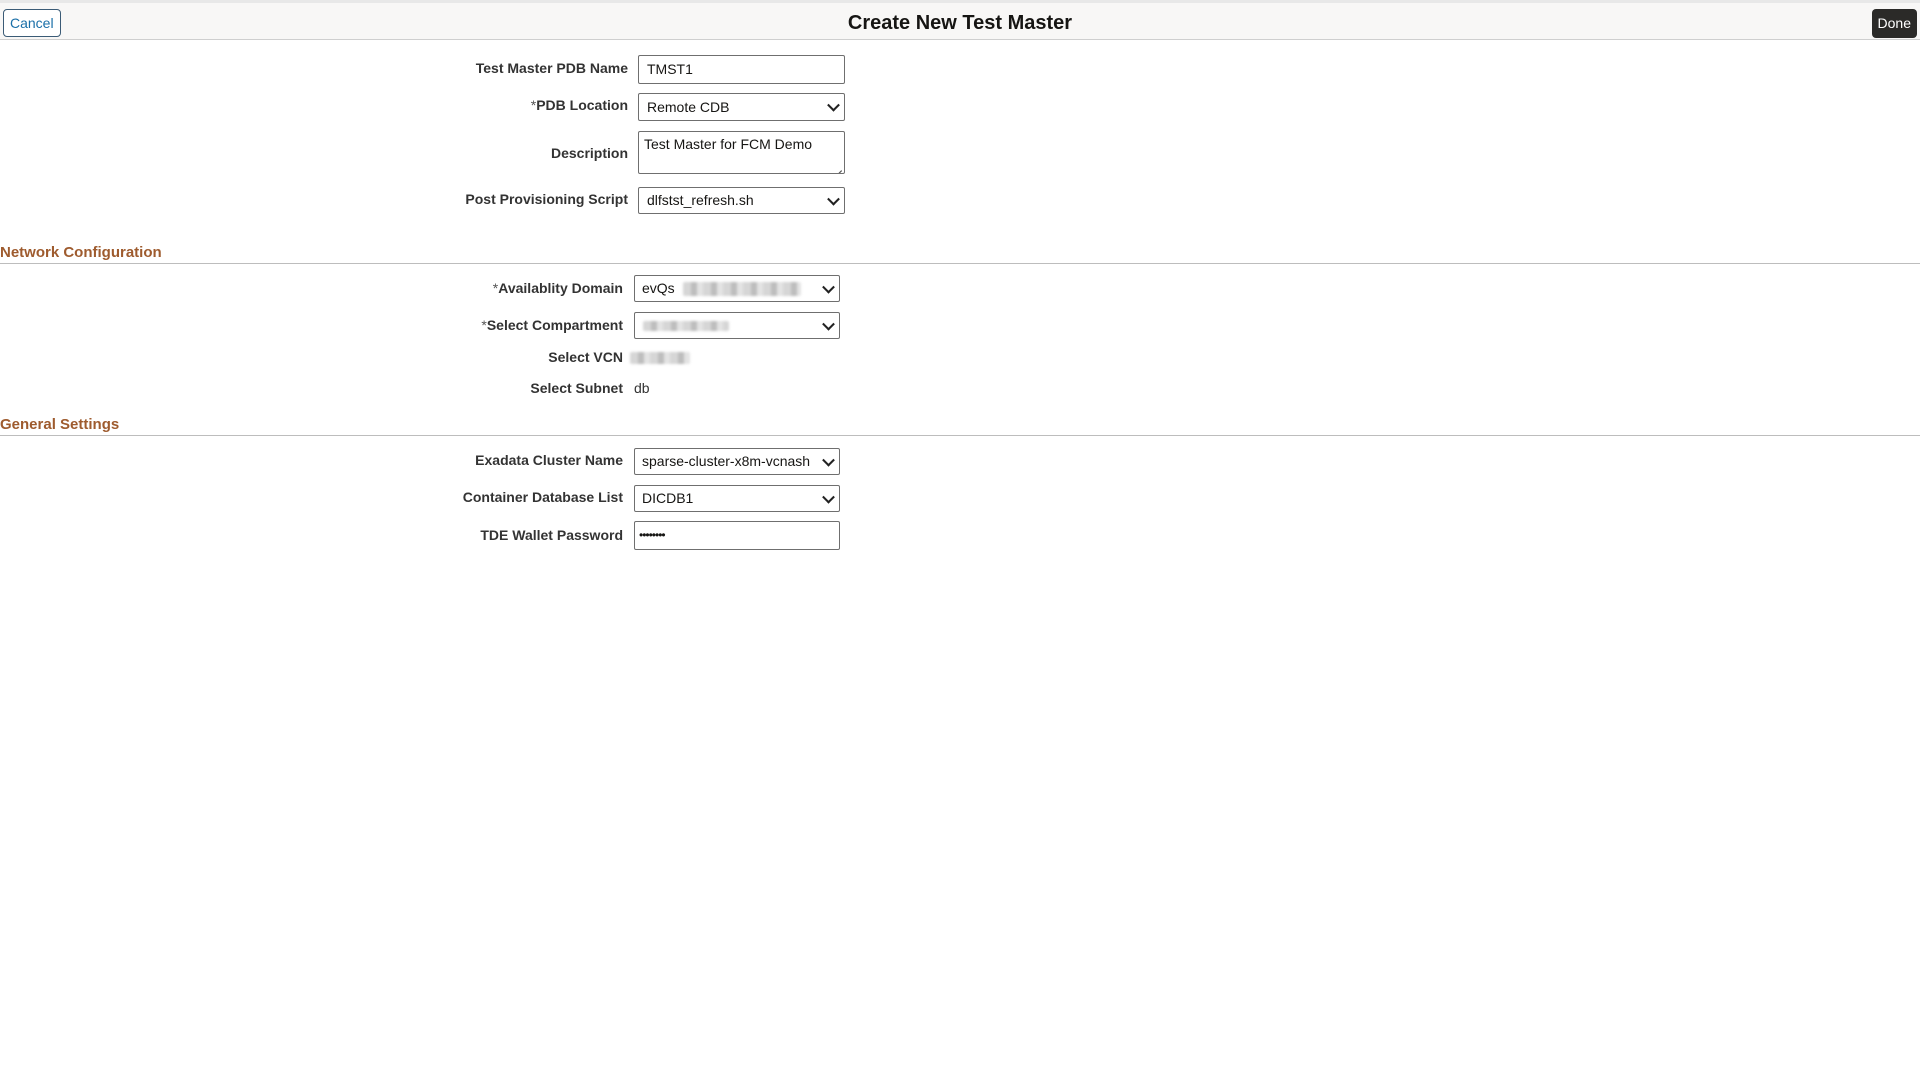  Describe the element at coordinates (658, 288) in the screenshot. I see `availability-domain-value: evQs` at that location.